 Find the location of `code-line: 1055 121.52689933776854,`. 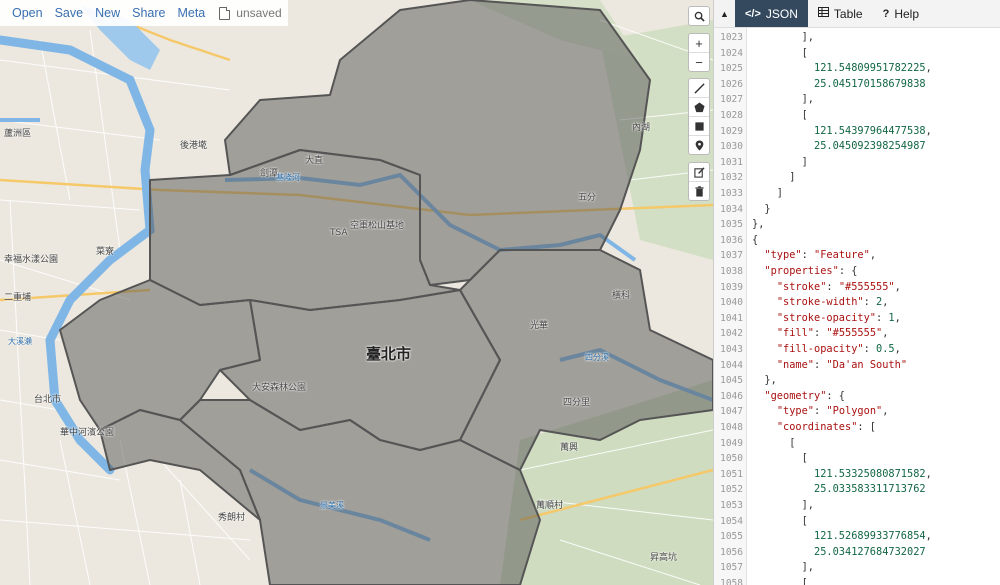

code-line: 1055 121.52689933776854, is located at coordinates (857, 537).